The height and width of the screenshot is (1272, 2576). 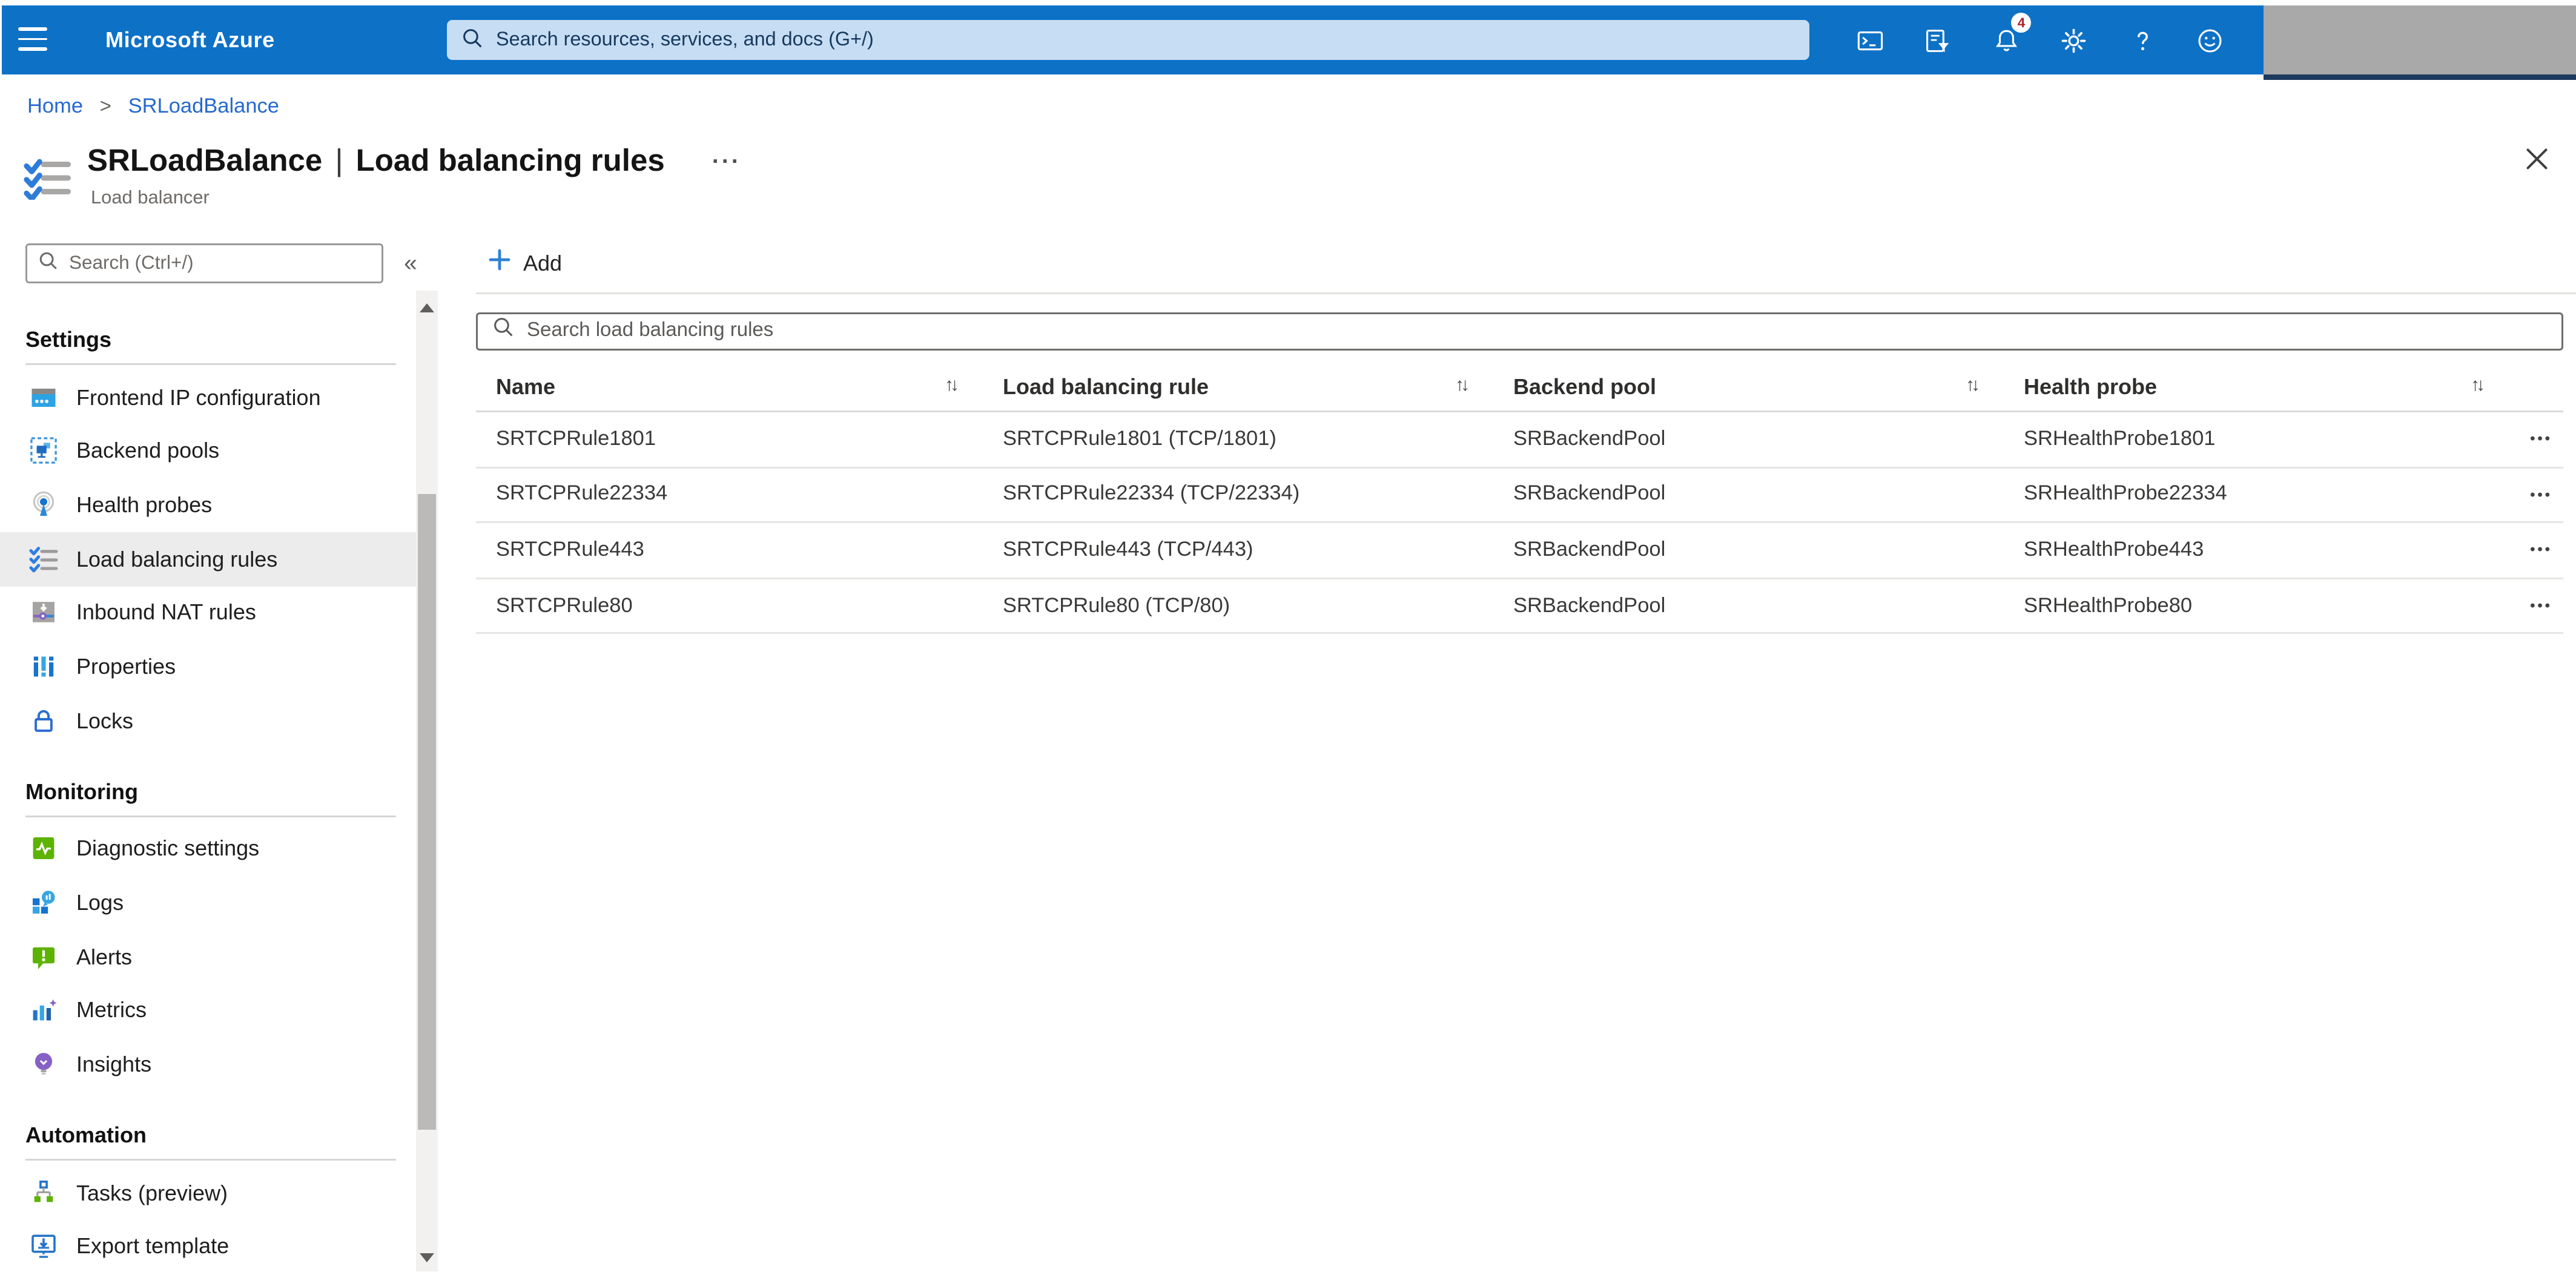 I want to click on page-title-section: Load balancing rules, so click(x=510, y=160).